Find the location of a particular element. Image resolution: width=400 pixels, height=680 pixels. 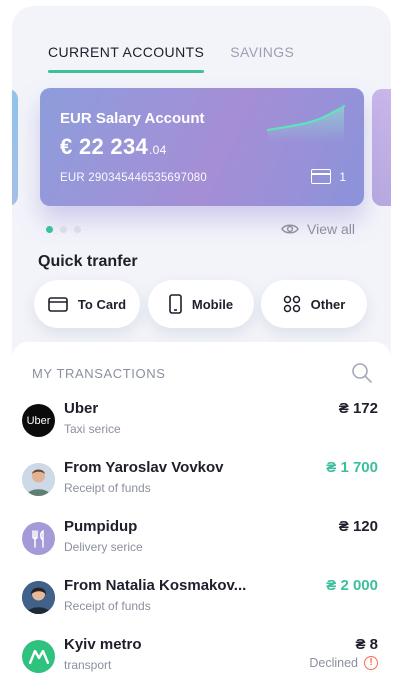

grid-icon is located at coordinates (291, 304).